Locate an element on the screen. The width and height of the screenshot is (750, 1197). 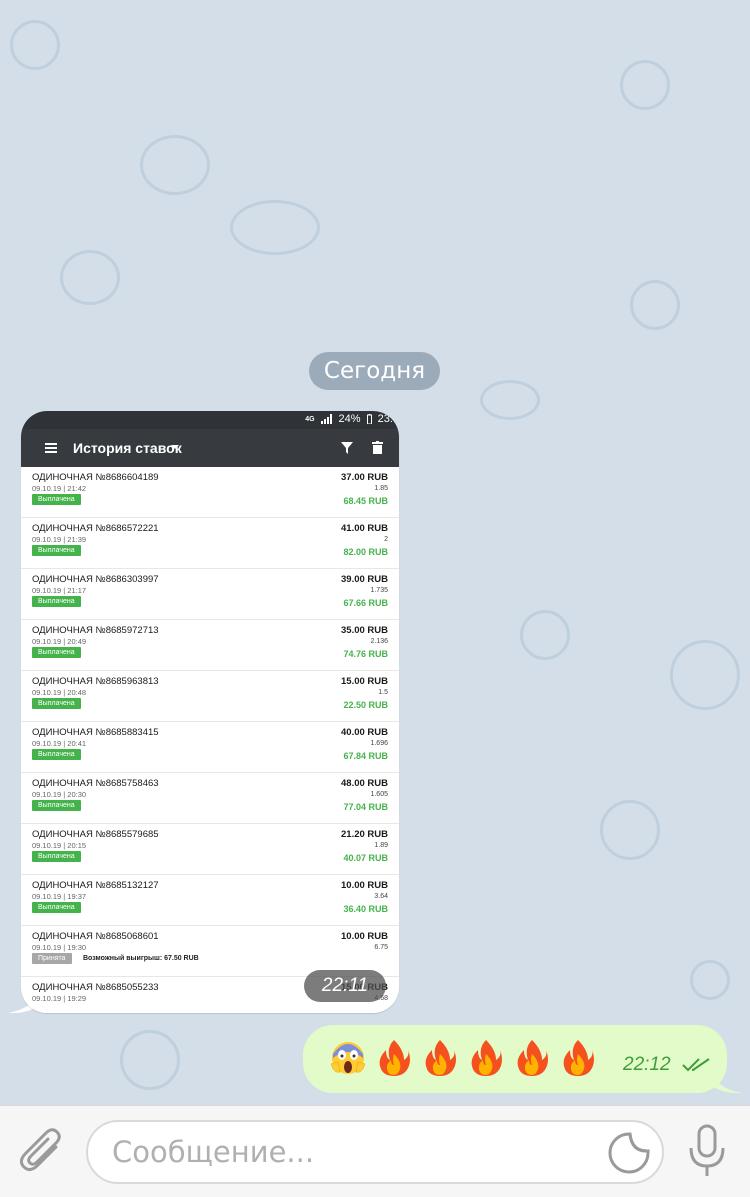
bet-payout: 40.07 RUB is located at coordinates (365, 858).